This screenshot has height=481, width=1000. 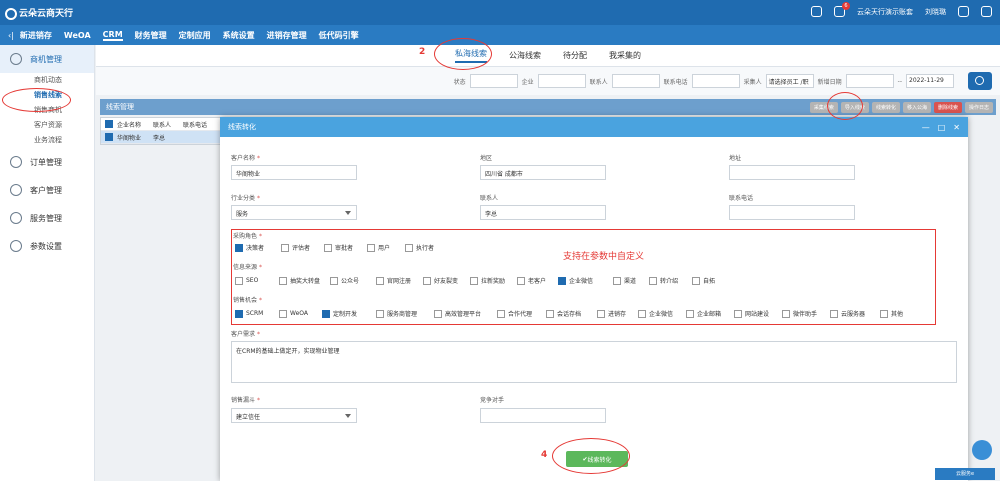 I want to click on search-button, so click(x=980, y=81).